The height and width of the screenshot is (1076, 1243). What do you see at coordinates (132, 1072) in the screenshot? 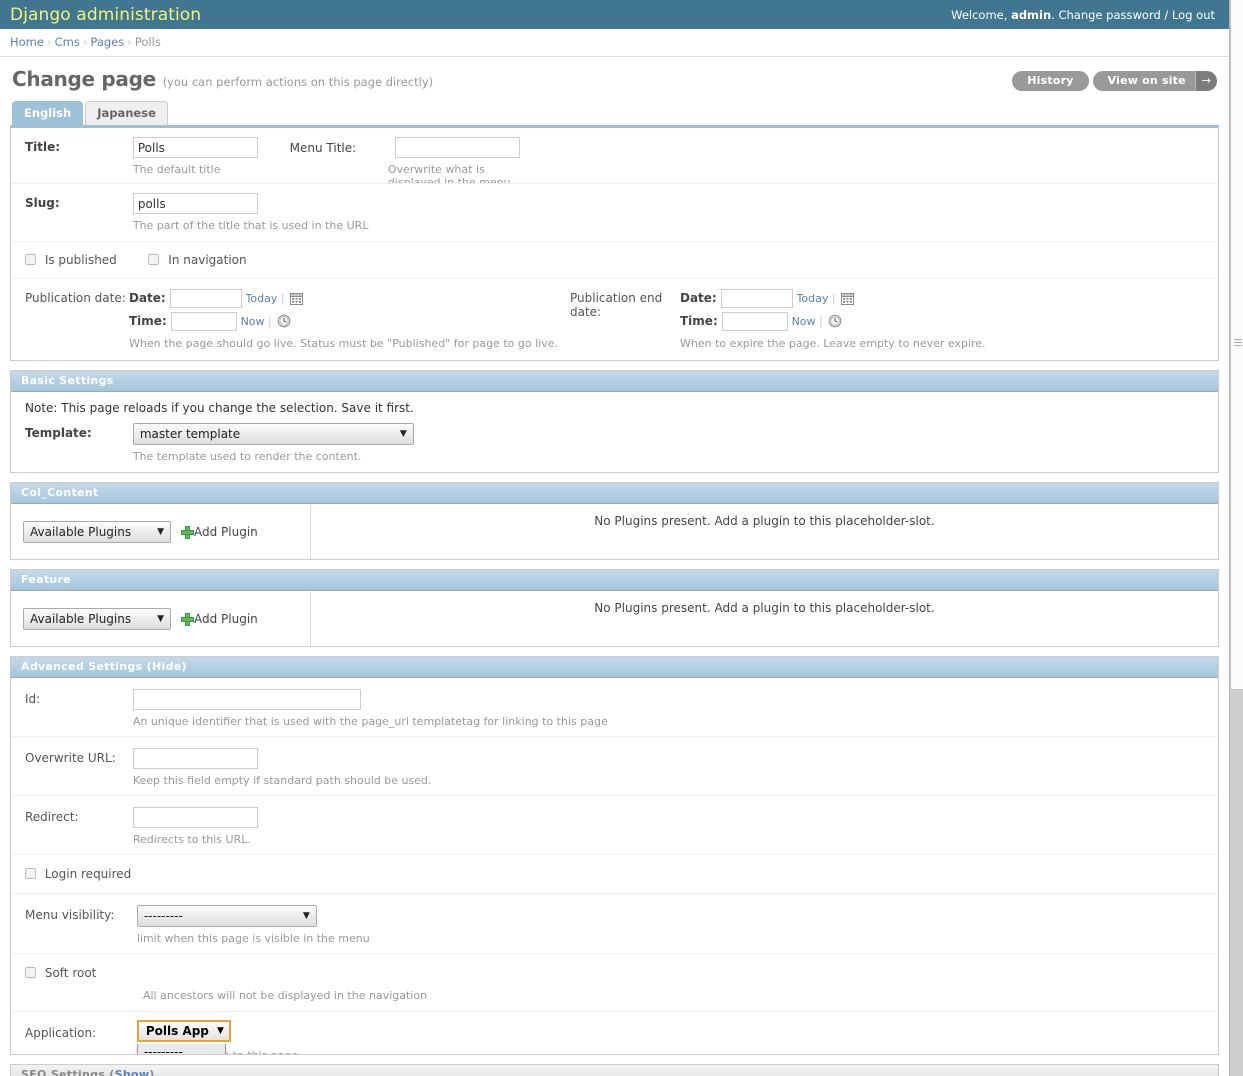
I see `seo-settings-toggle: Show` at bounding box center [132, 1072].